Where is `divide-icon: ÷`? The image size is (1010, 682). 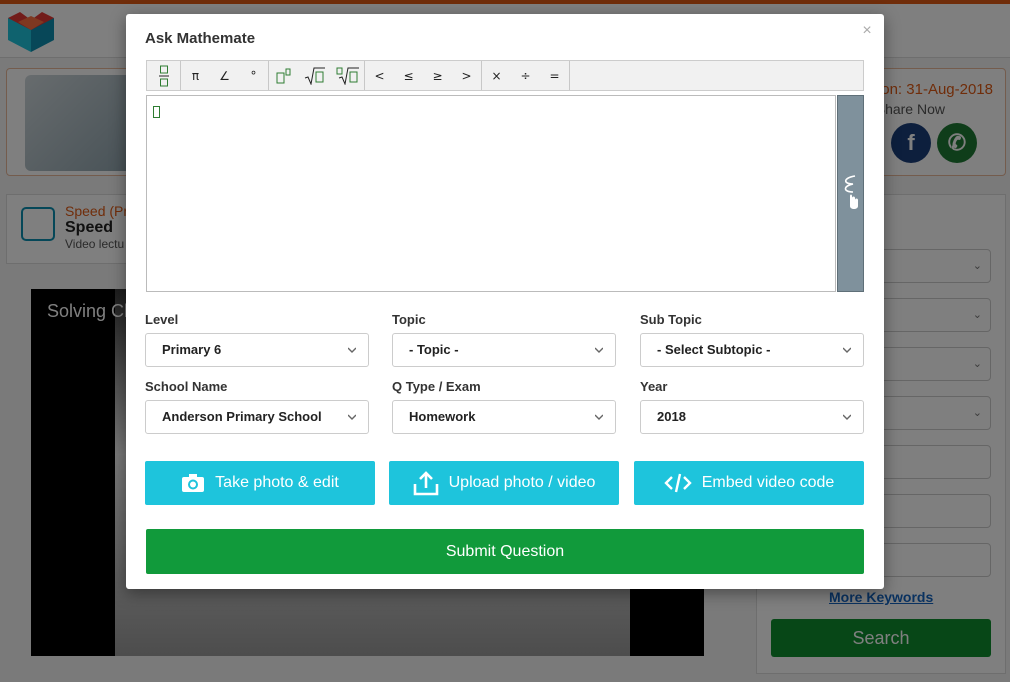
divide-icon: ÷ is located at coordinates (525, 75).